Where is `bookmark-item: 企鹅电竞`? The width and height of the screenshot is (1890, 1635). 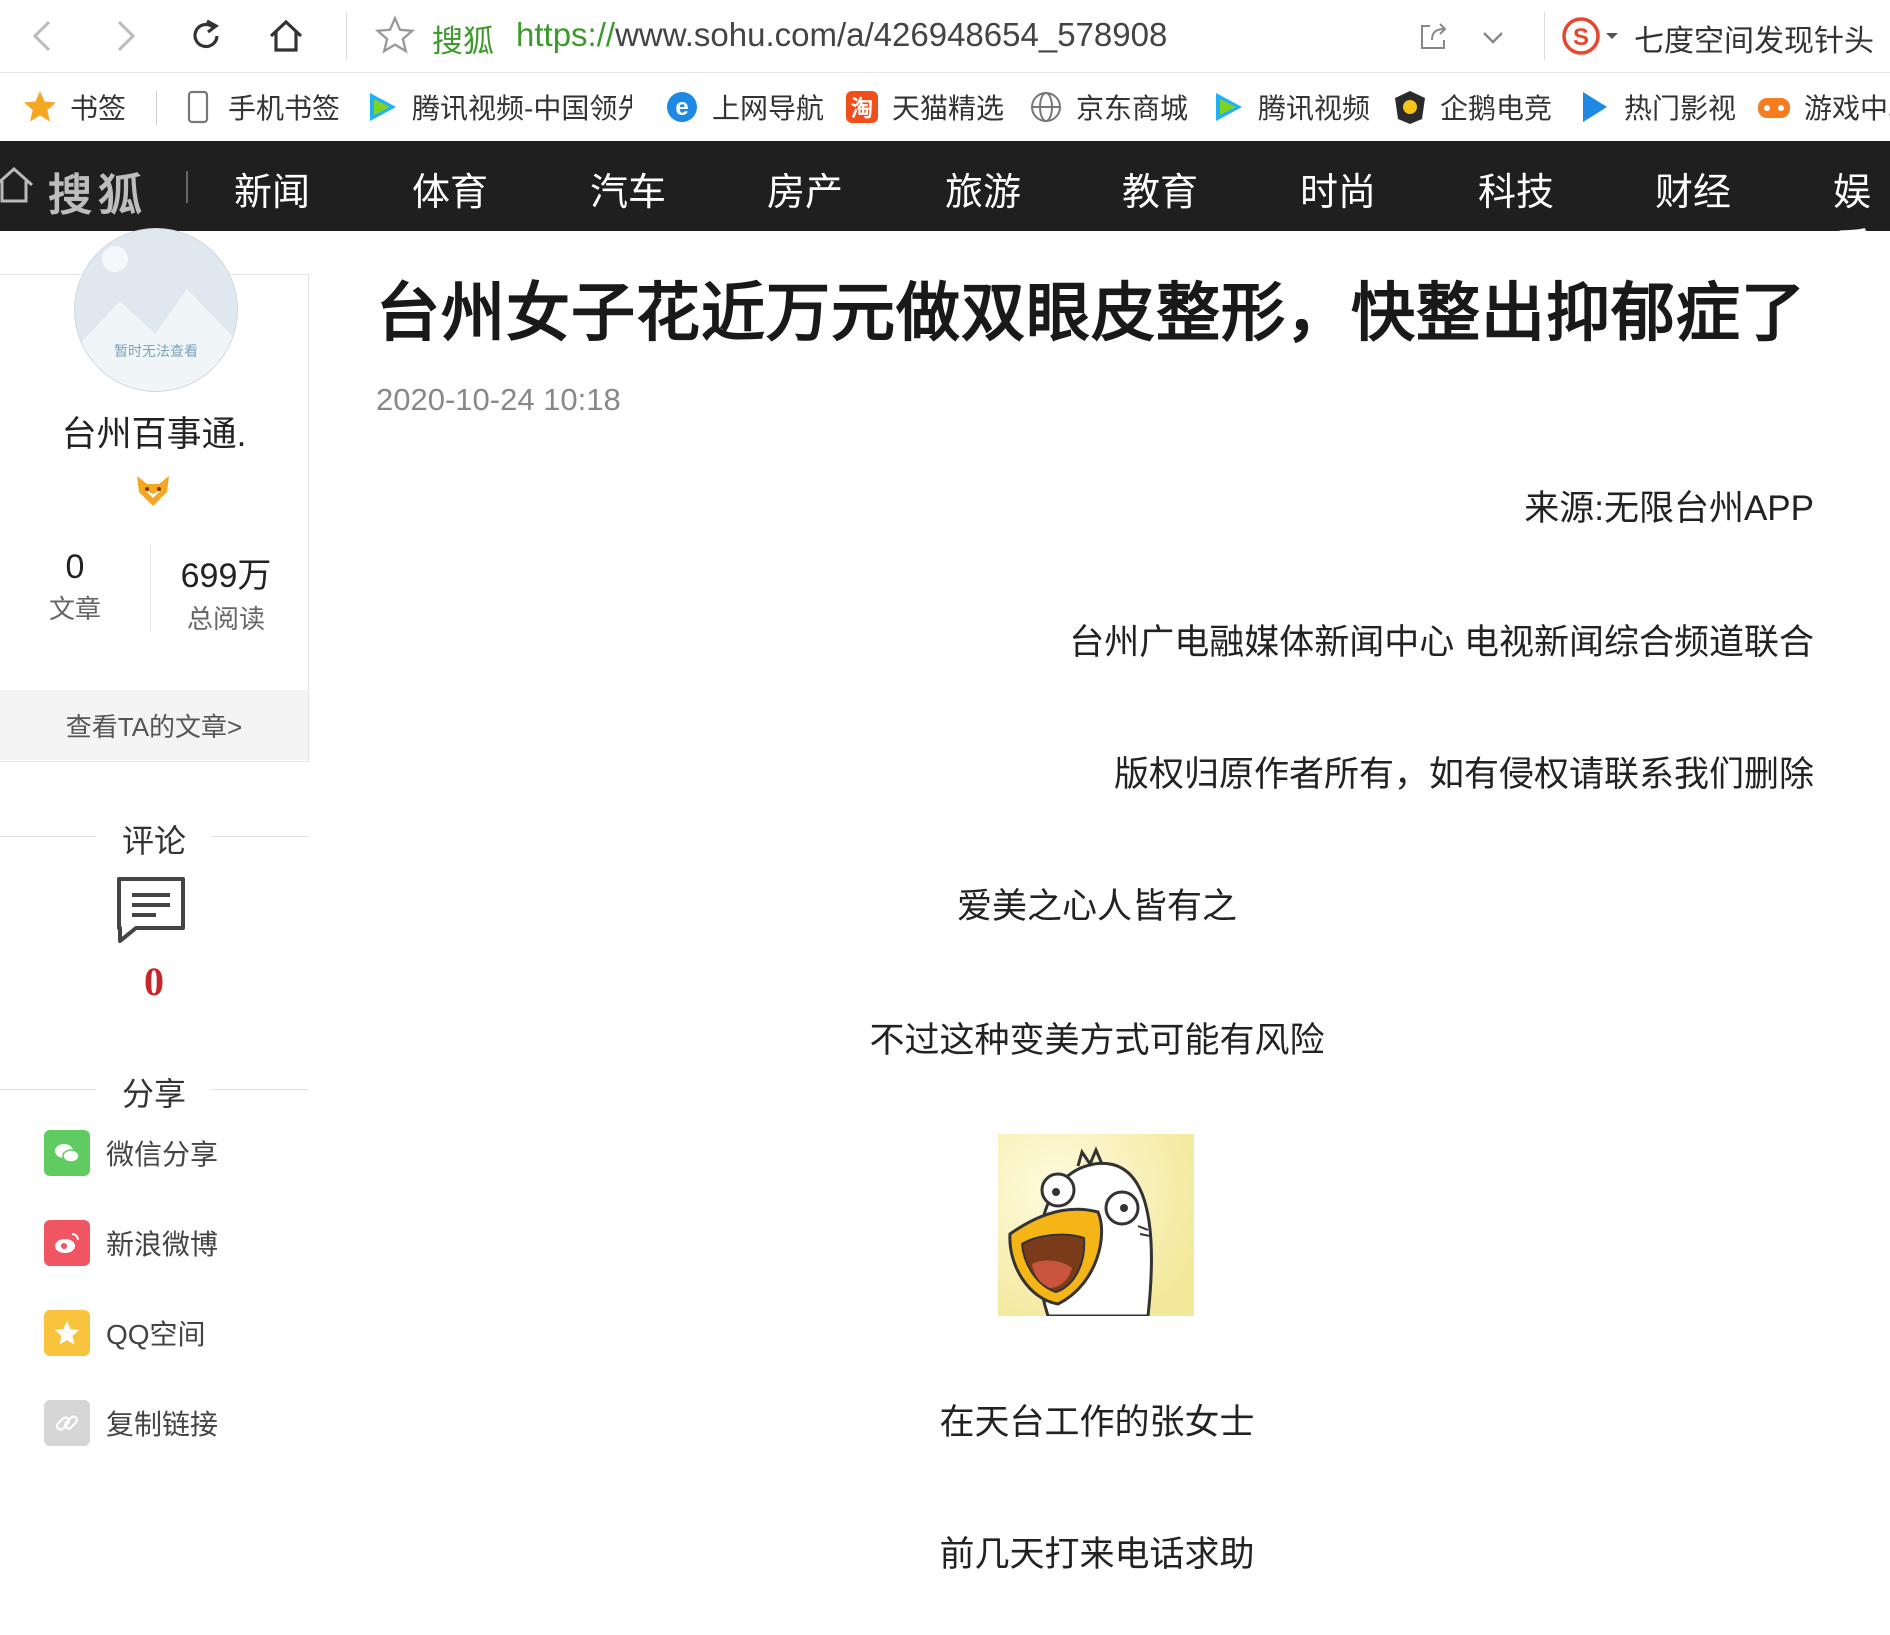
bookmark-item: 企鹅电竞 is located at coordinates (1472, 107).